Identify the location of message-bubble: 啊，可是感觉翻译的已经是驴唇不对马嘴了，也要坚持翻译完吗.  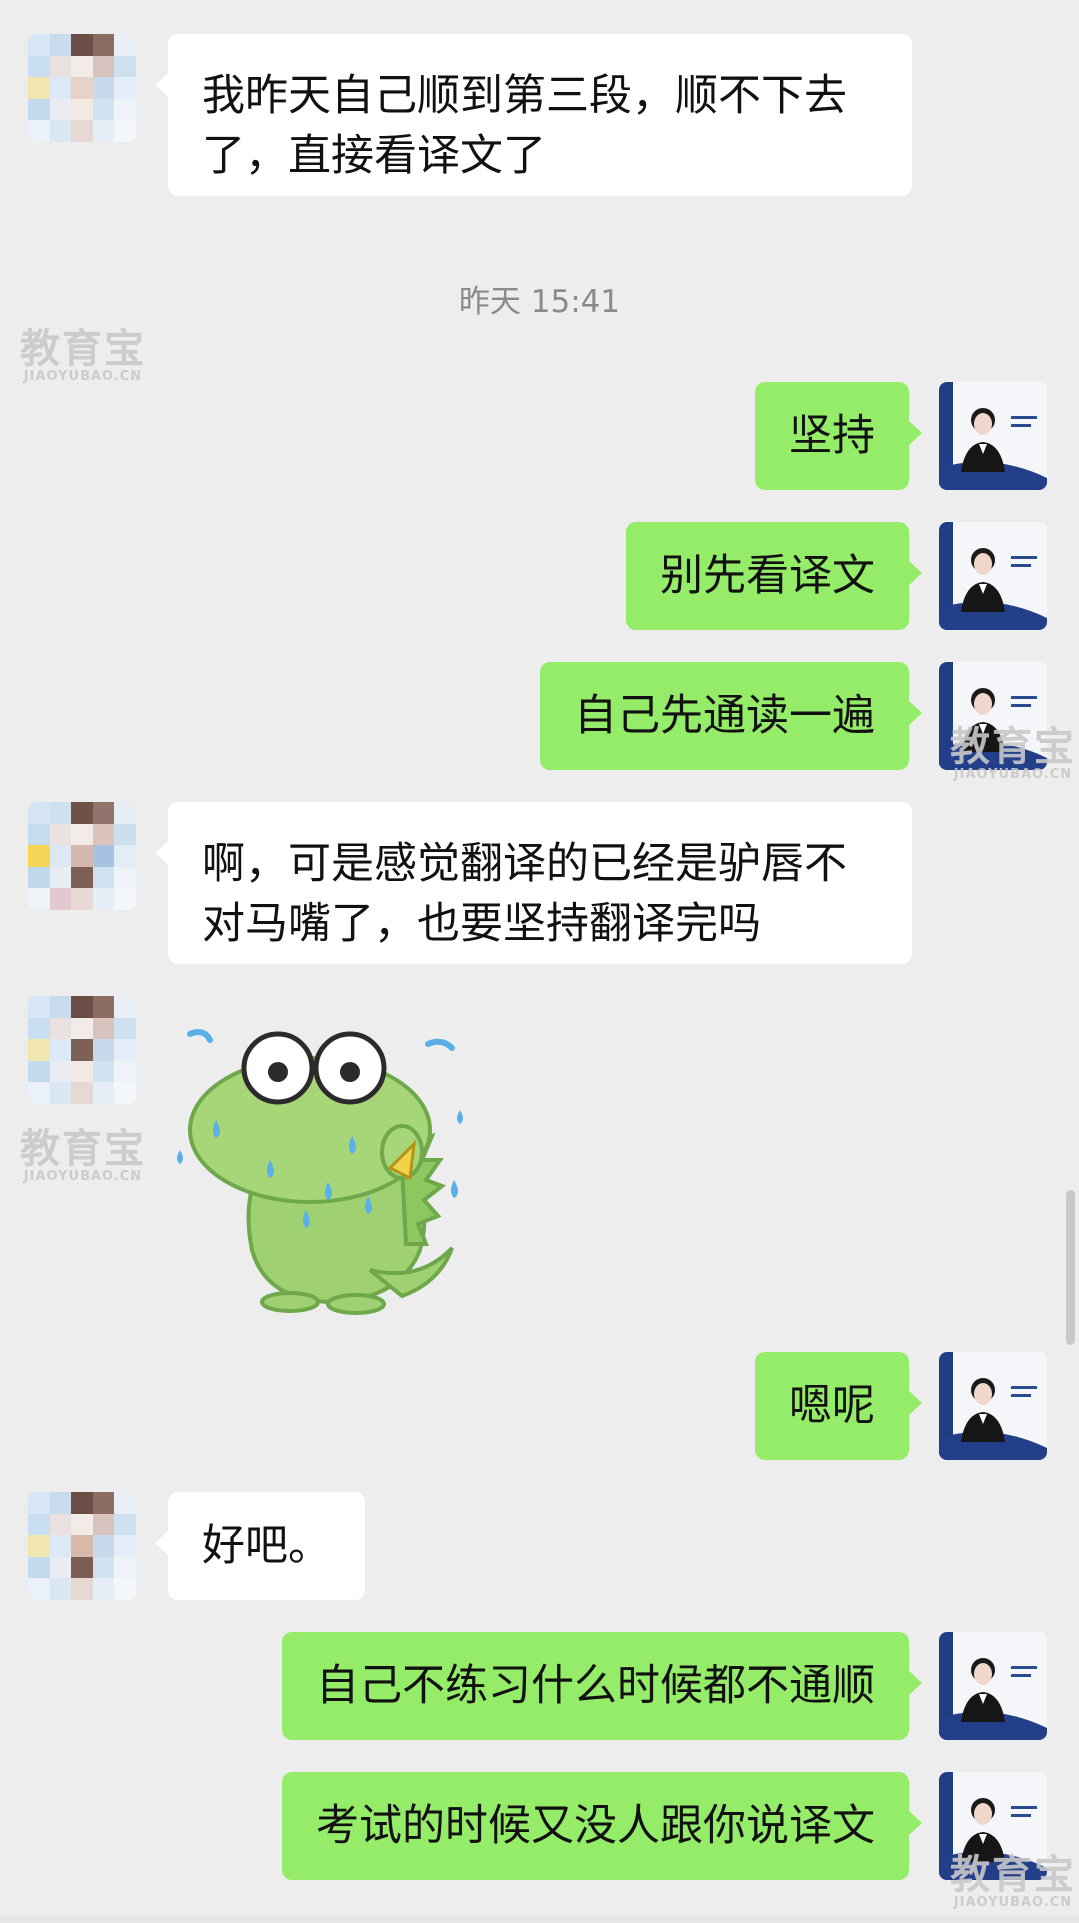
(533, 883).